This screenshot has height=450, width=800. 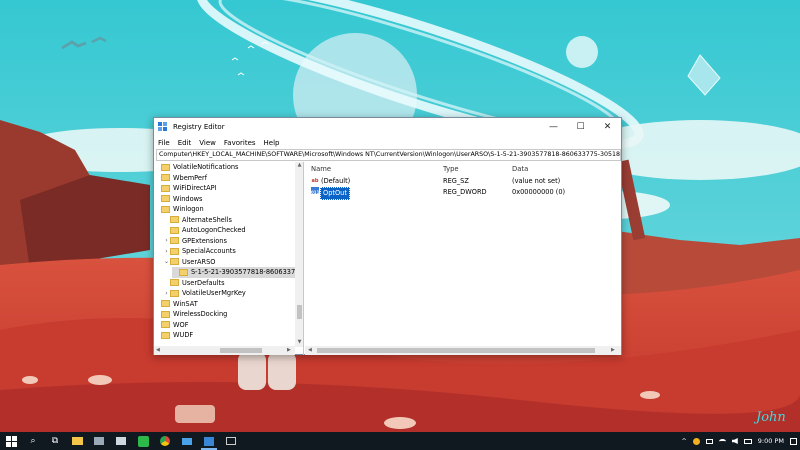 What do you see at coordinates (299, 312) in the screenshot?
I see `tree-scroll-thumb` at bounding box center [299, 312].